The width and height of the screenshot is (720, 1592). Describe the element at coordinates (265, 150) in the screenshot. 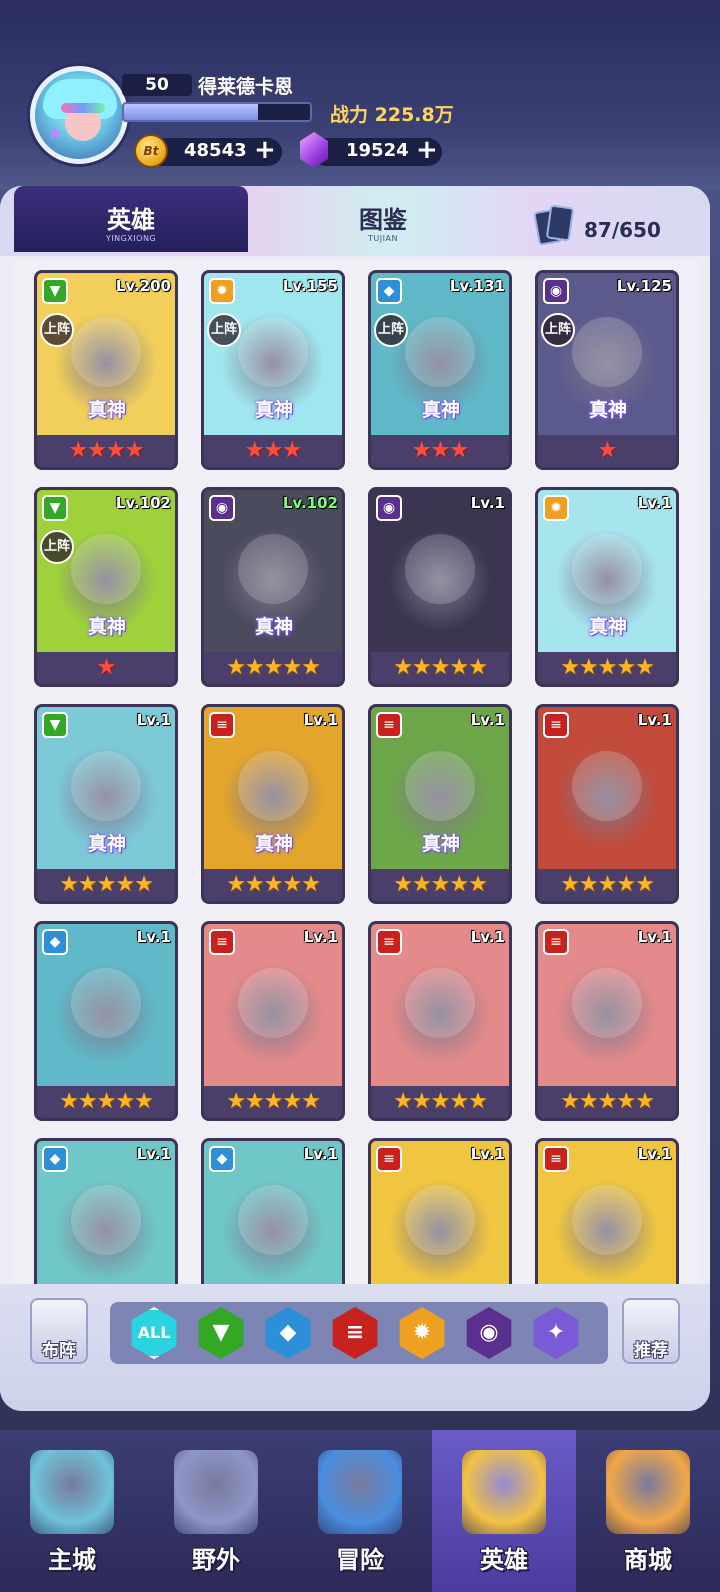

I see `add-gold-button: +` at that location.